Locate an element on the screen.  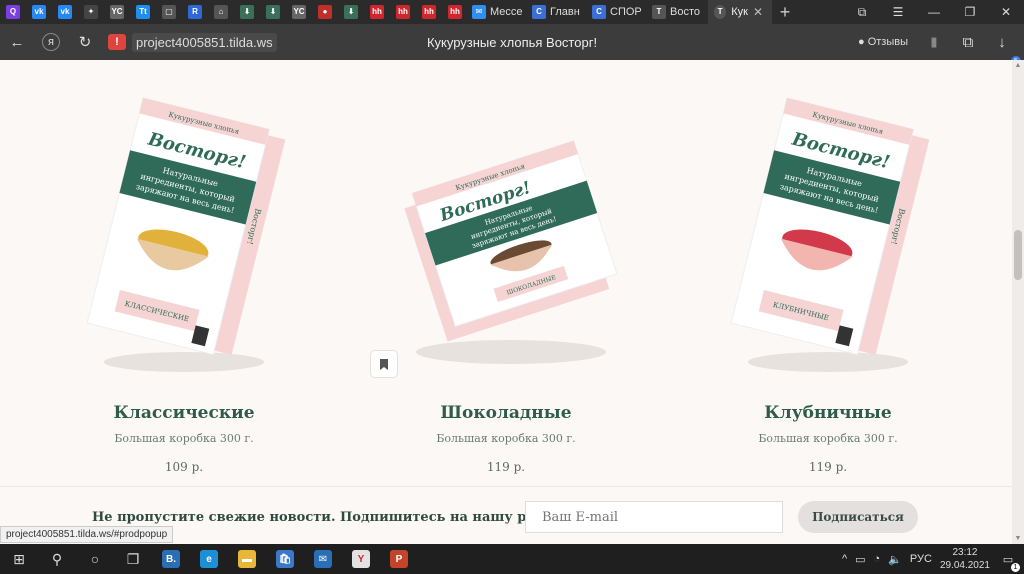
sport-tab: C СПОР is located at coordinates (618, 12).